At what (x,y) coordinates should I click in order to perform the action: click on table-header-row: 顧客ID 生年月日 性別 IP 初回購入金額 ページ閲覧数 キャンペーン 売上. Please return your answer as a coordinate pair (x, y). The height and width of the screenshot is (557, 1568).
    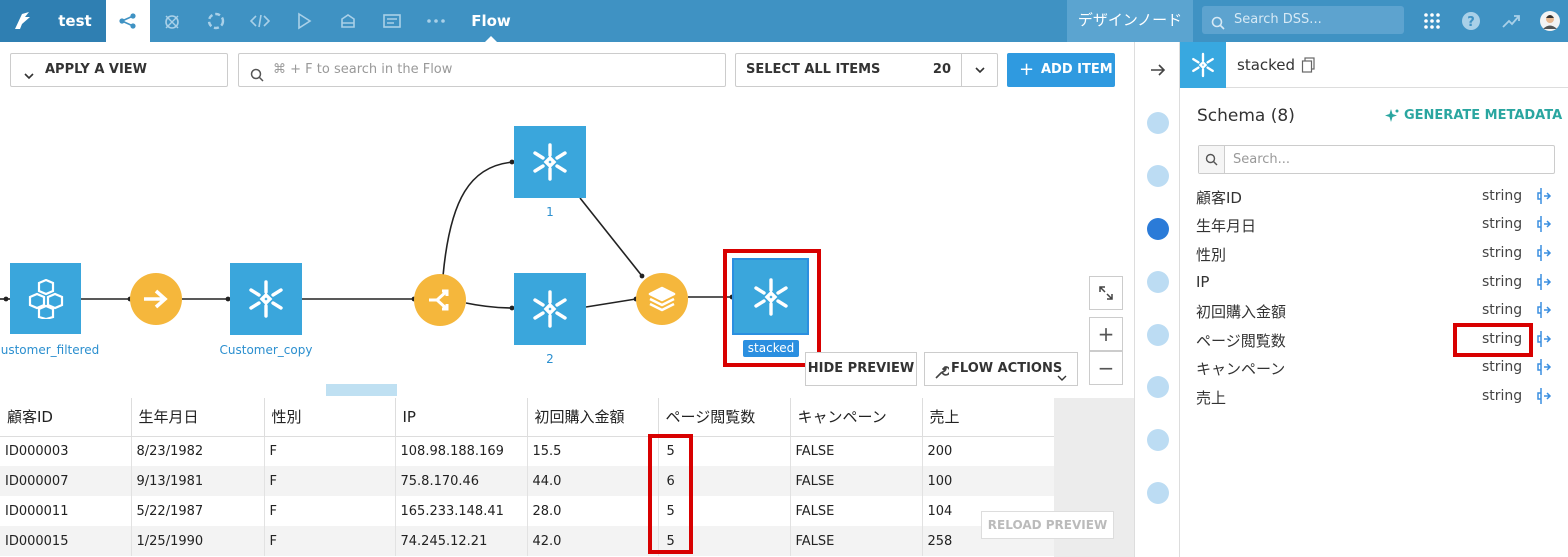
    Looking at the image, I should click on (527, 417).